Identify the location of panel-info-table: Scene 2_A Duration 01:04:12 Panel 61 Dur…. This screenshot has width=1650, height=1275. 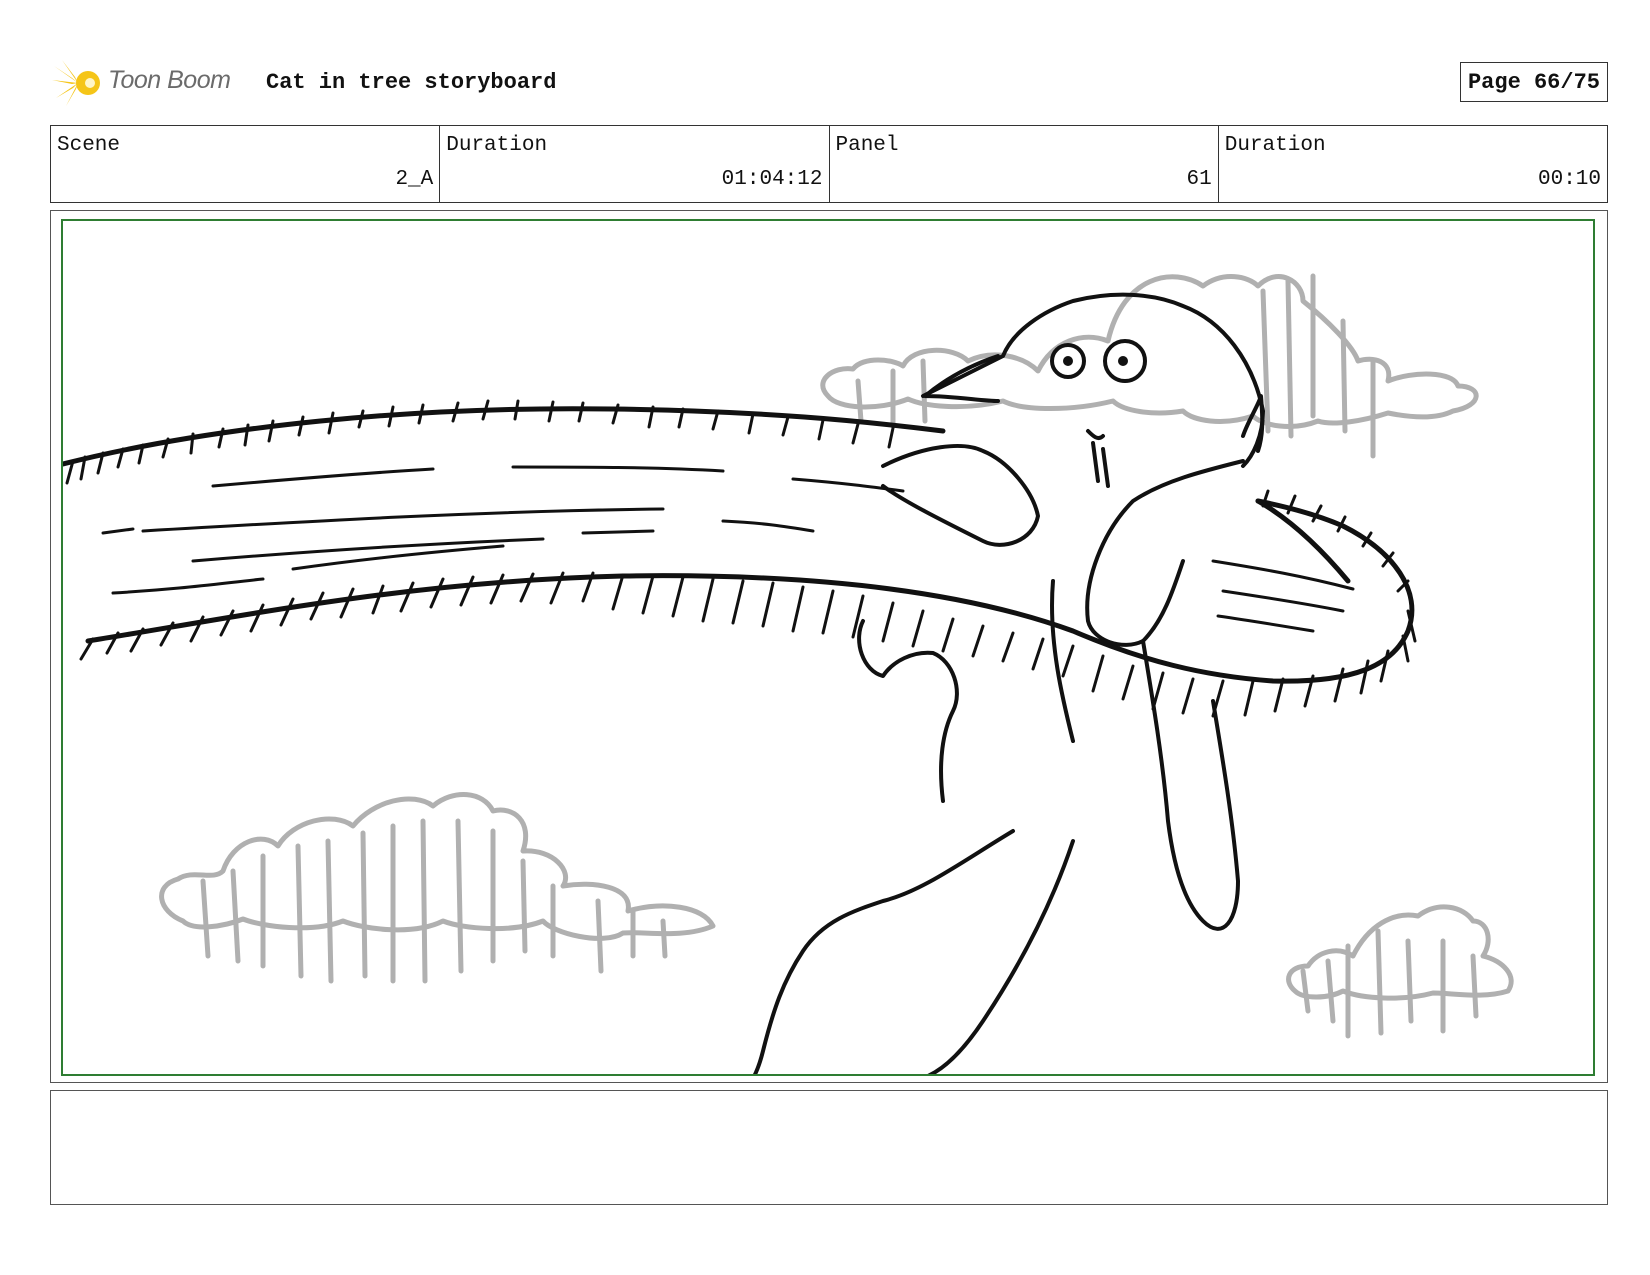
(829, 164).